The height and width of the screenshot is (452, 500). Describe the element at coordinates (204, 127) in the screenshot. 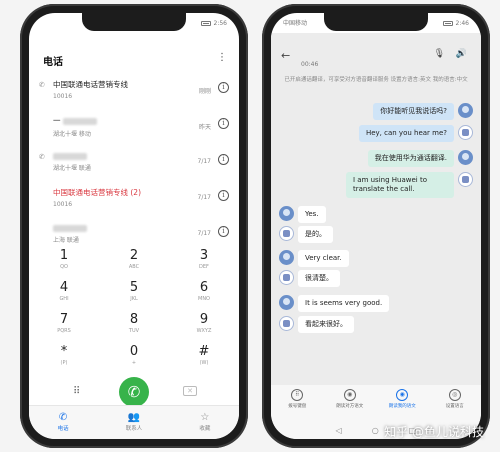

I see `call-date: 昨天` at that location.